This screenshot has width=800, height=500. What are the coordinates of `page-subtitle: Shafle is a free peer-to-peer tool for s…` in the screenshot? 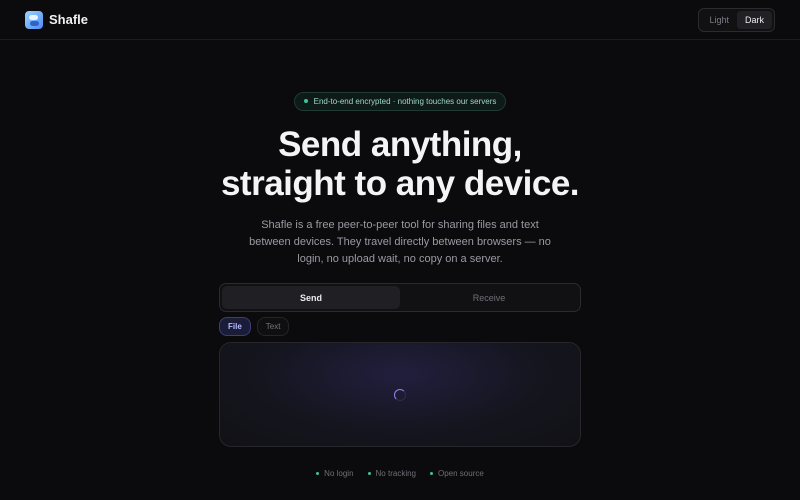 It's located at (400, 241).